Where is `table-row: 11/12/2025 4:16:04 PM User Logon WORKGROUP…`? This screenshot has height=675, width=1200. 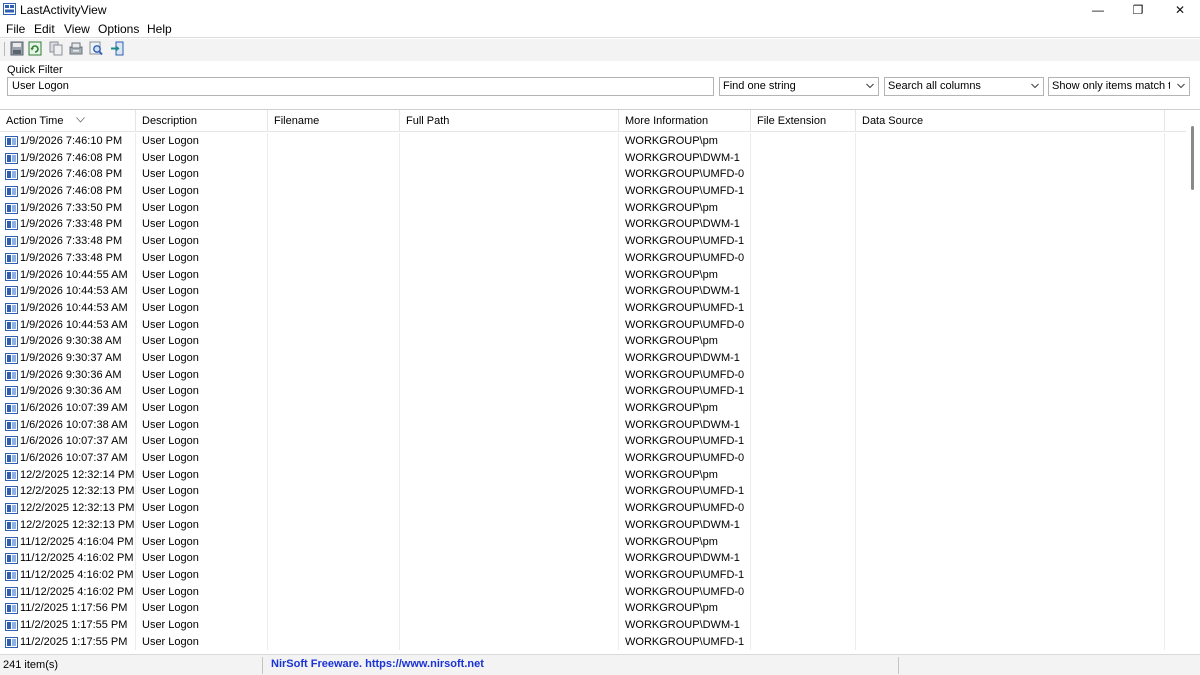
table-row: 11/12/2025 4:16:04 PM User Logon WORKGROUP… is located at coordinates (592, 542).